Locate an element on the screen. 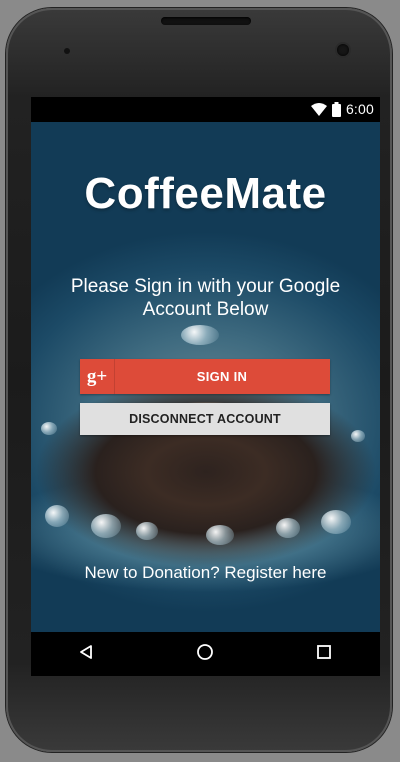 The height and width of the screenshot is (762, 400). status-time: 6:00 is located at coordinates (359, 109).